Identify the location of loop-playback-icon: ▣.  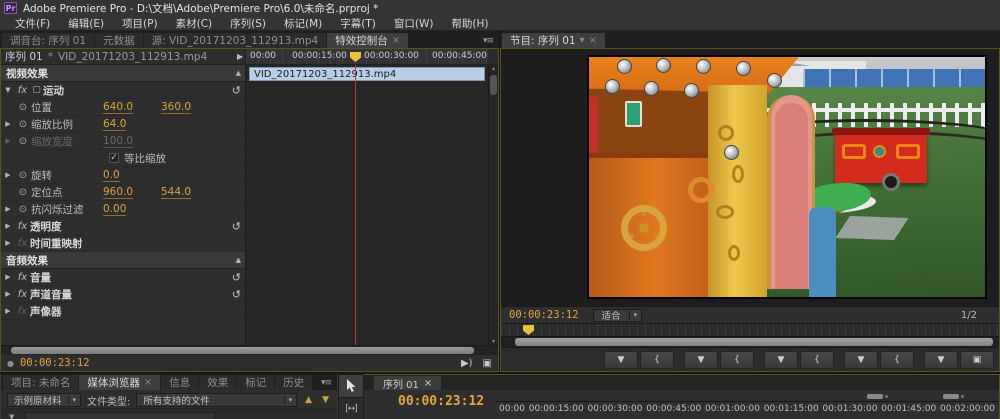
(487, 363).